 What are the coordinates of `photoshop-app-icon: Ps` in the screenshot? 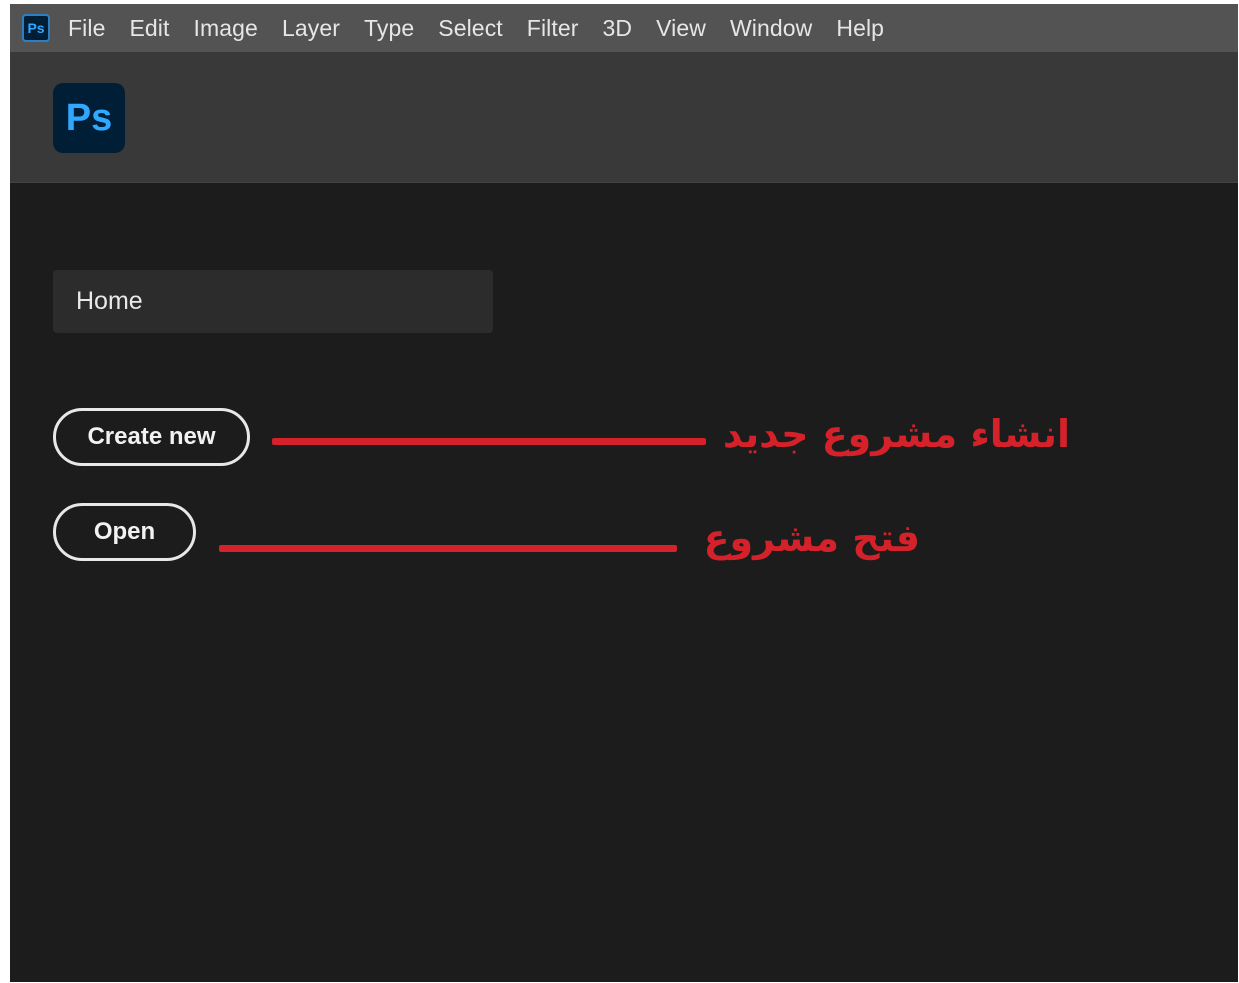 It's located at (36, 28).